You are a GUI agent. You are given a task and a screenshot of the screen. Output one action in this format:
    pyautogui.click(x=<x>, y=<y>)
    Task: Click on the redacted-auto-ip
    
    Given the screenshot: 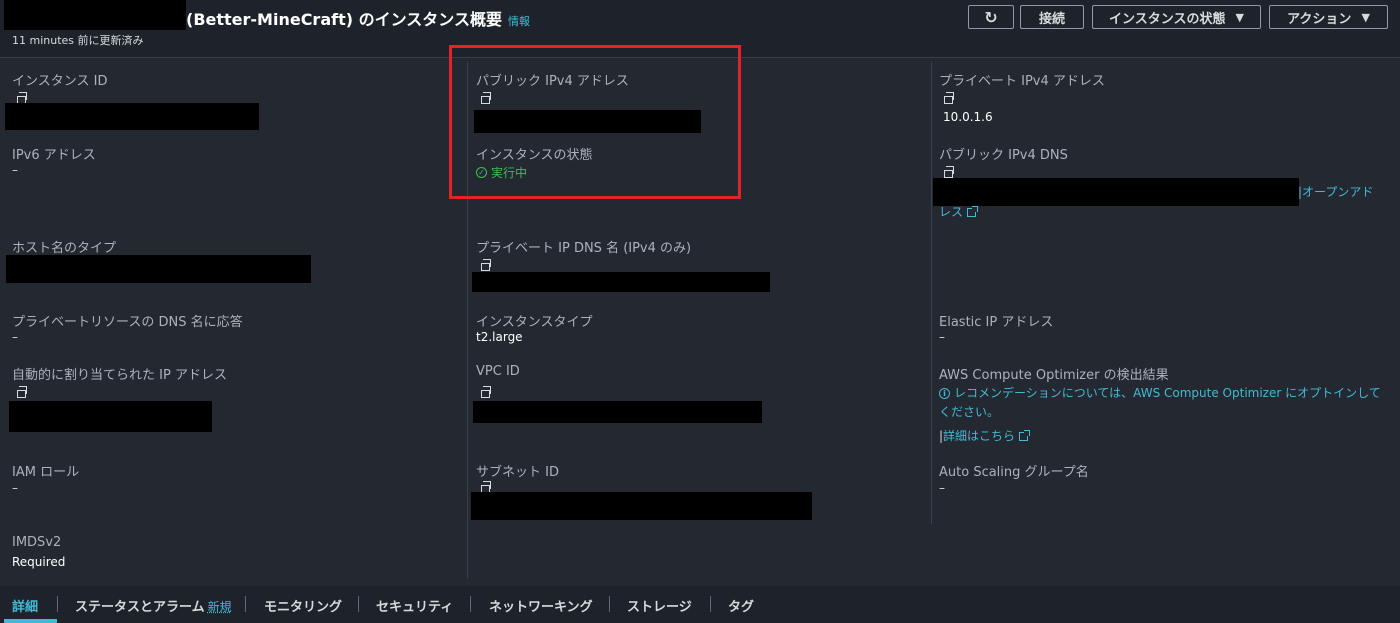 What is the action you would take?
    pyautogui.click(x=110, y=416)
    